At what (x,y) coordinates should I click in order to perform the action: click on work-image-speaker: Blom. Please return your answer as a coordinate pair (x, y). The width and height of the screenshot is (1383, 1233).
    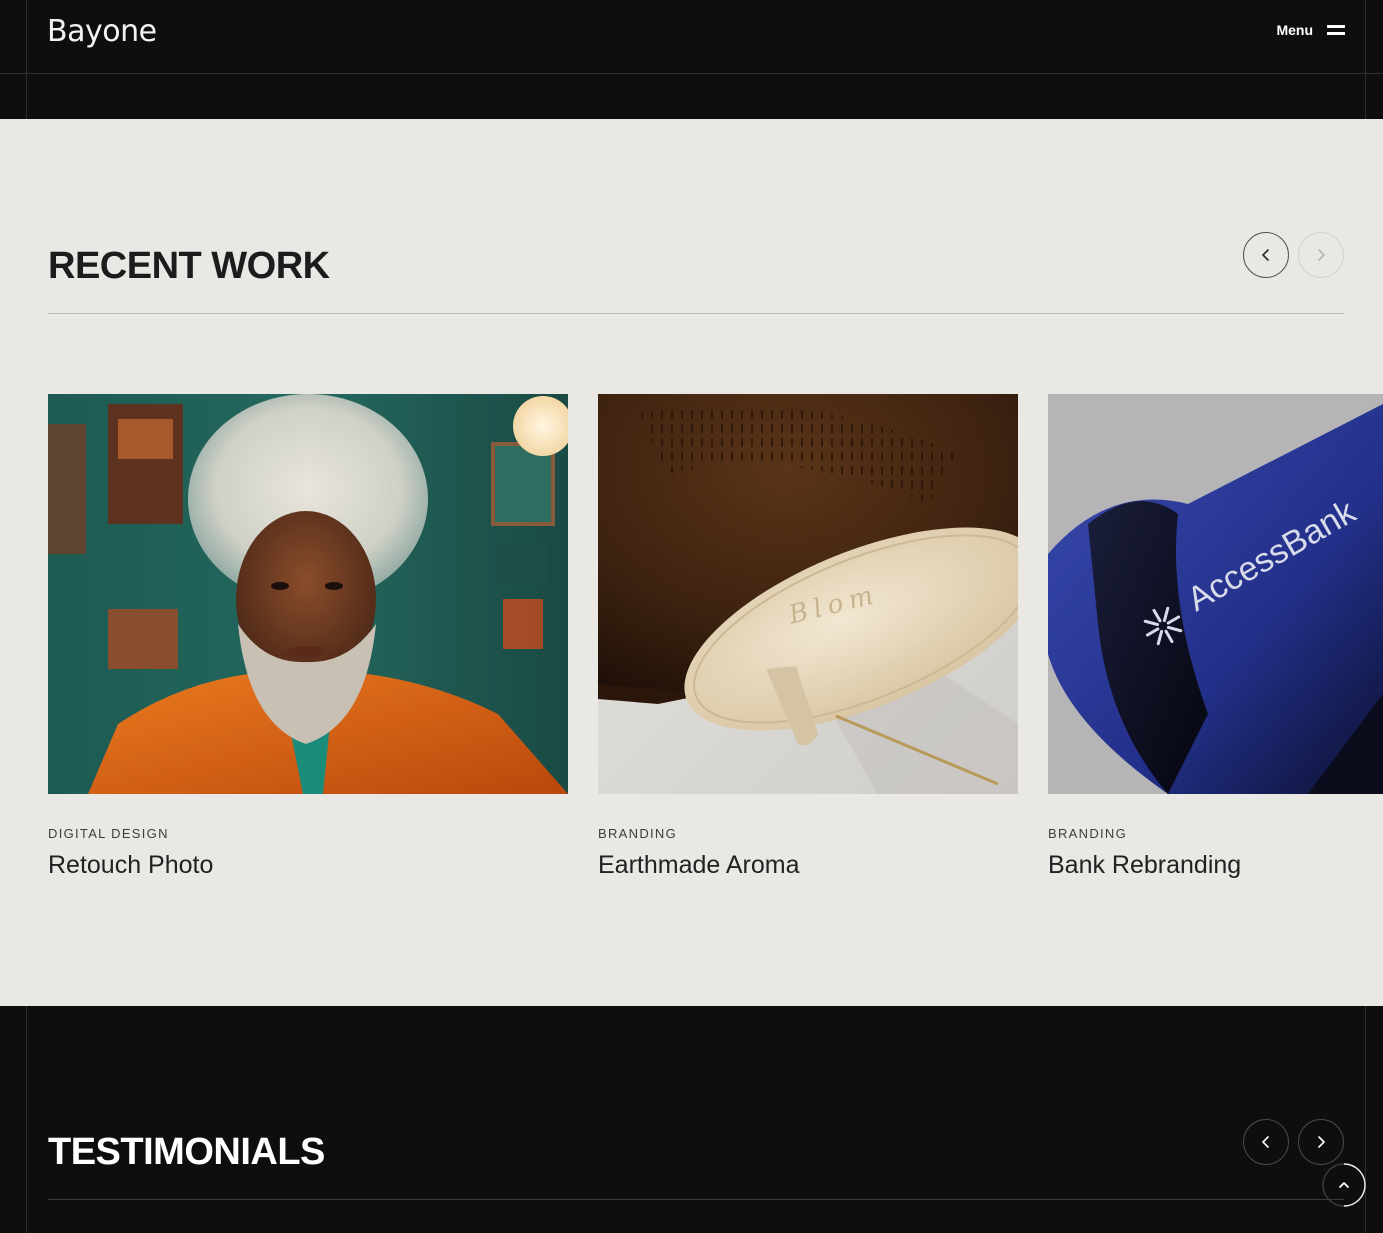
    Looking at the image, I should click on (808, 594).